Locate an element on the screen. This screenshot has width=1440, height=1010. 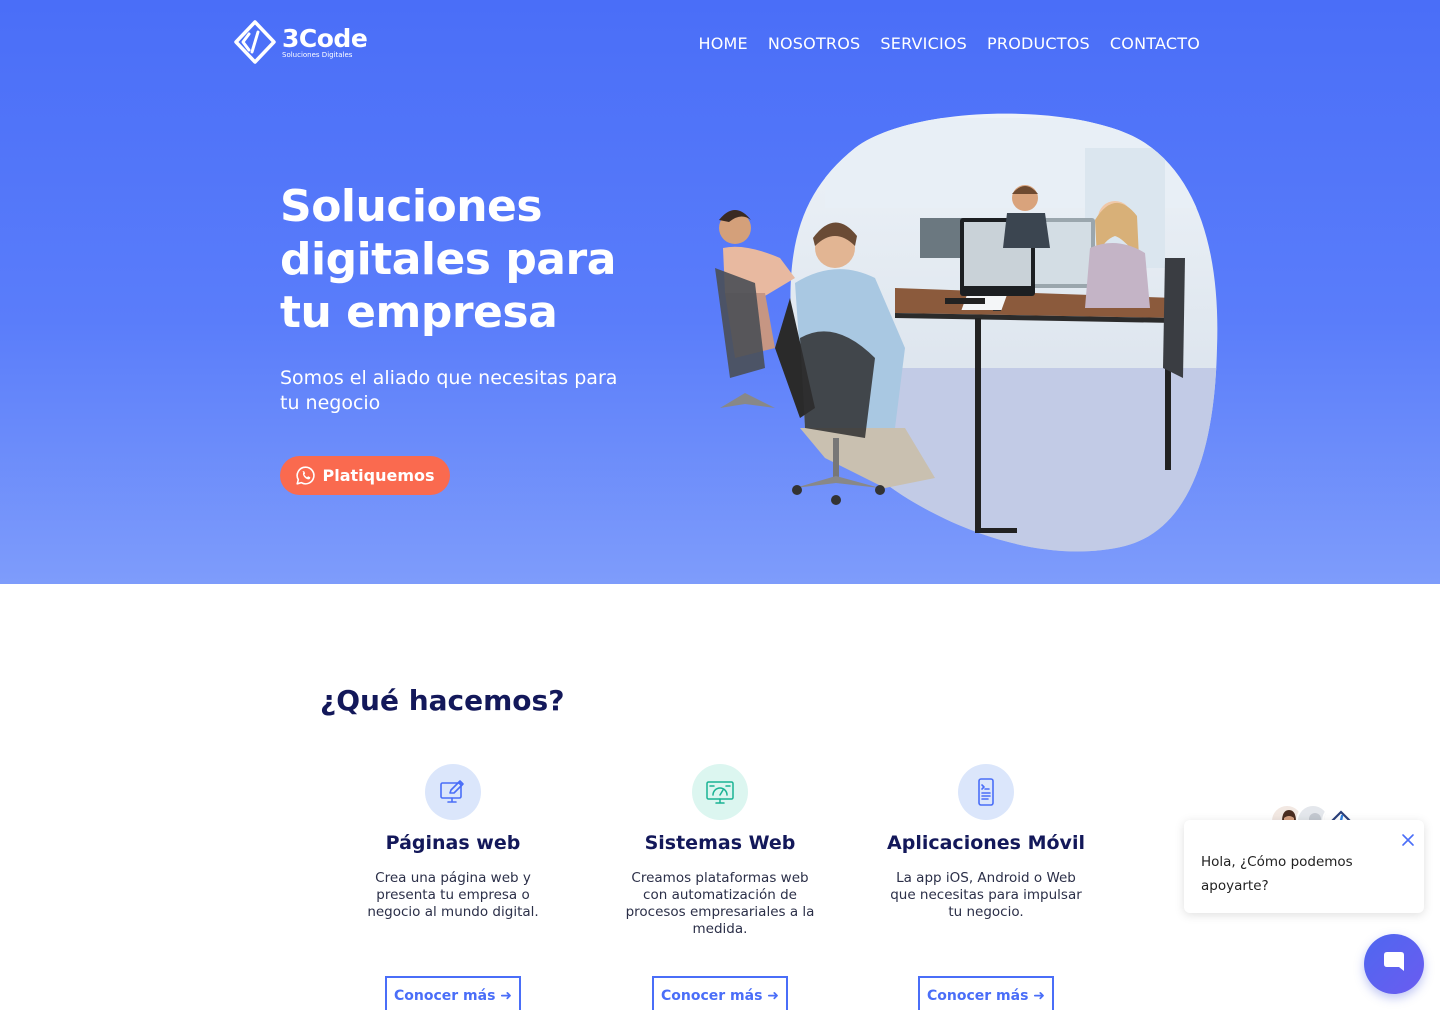
whatsapp-icon is located at coordinates (306, 475).